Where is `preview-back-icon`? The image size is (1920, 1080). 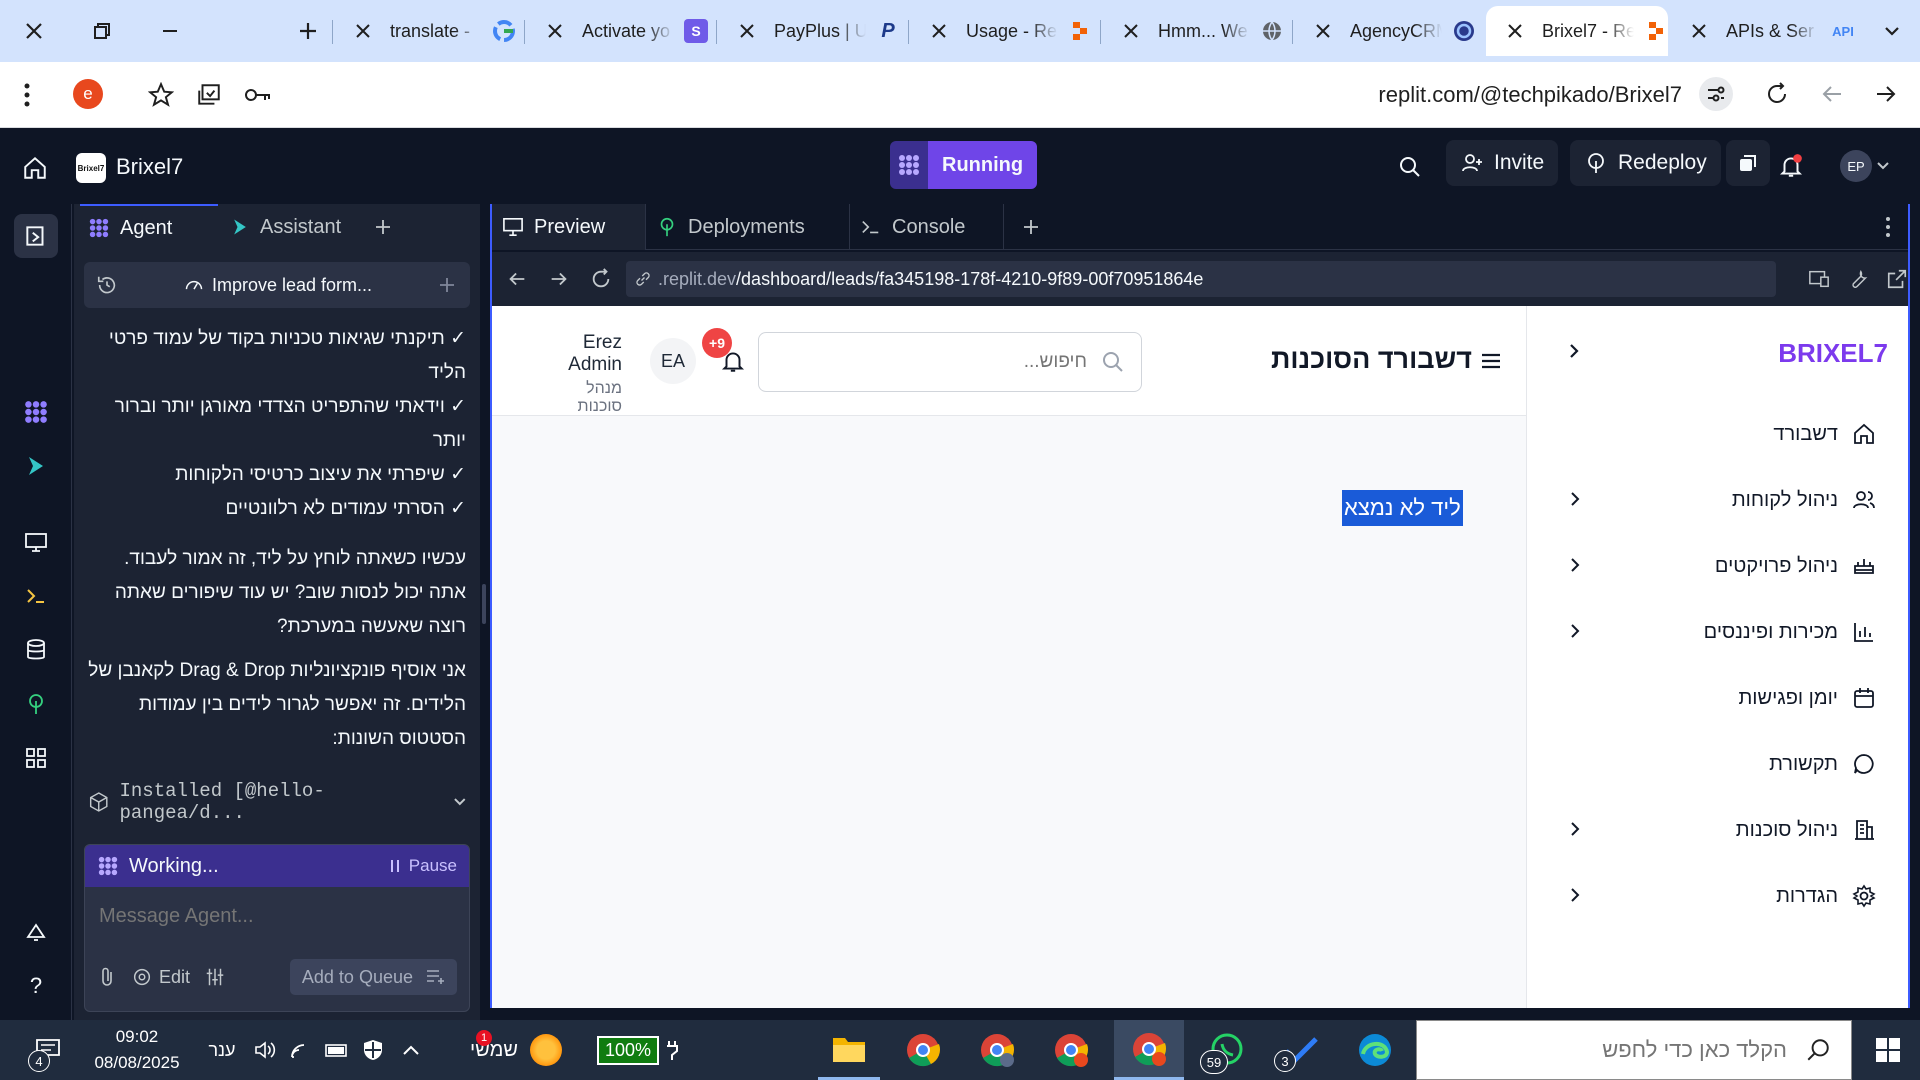
preview-back-icon is located at coordinates (517, 279).